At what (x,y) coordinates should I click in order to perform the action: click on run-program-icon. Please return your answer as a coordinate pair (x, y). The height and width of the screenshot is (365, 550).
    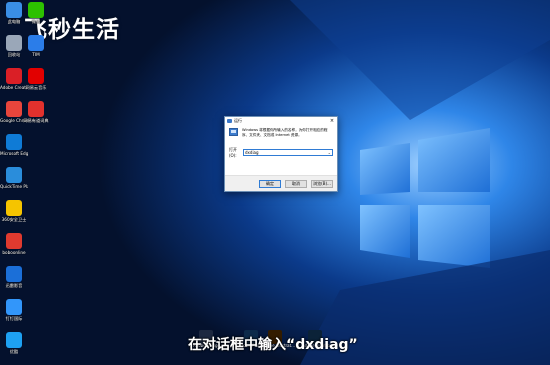
    Looking at the image, I should click on (233, 132).